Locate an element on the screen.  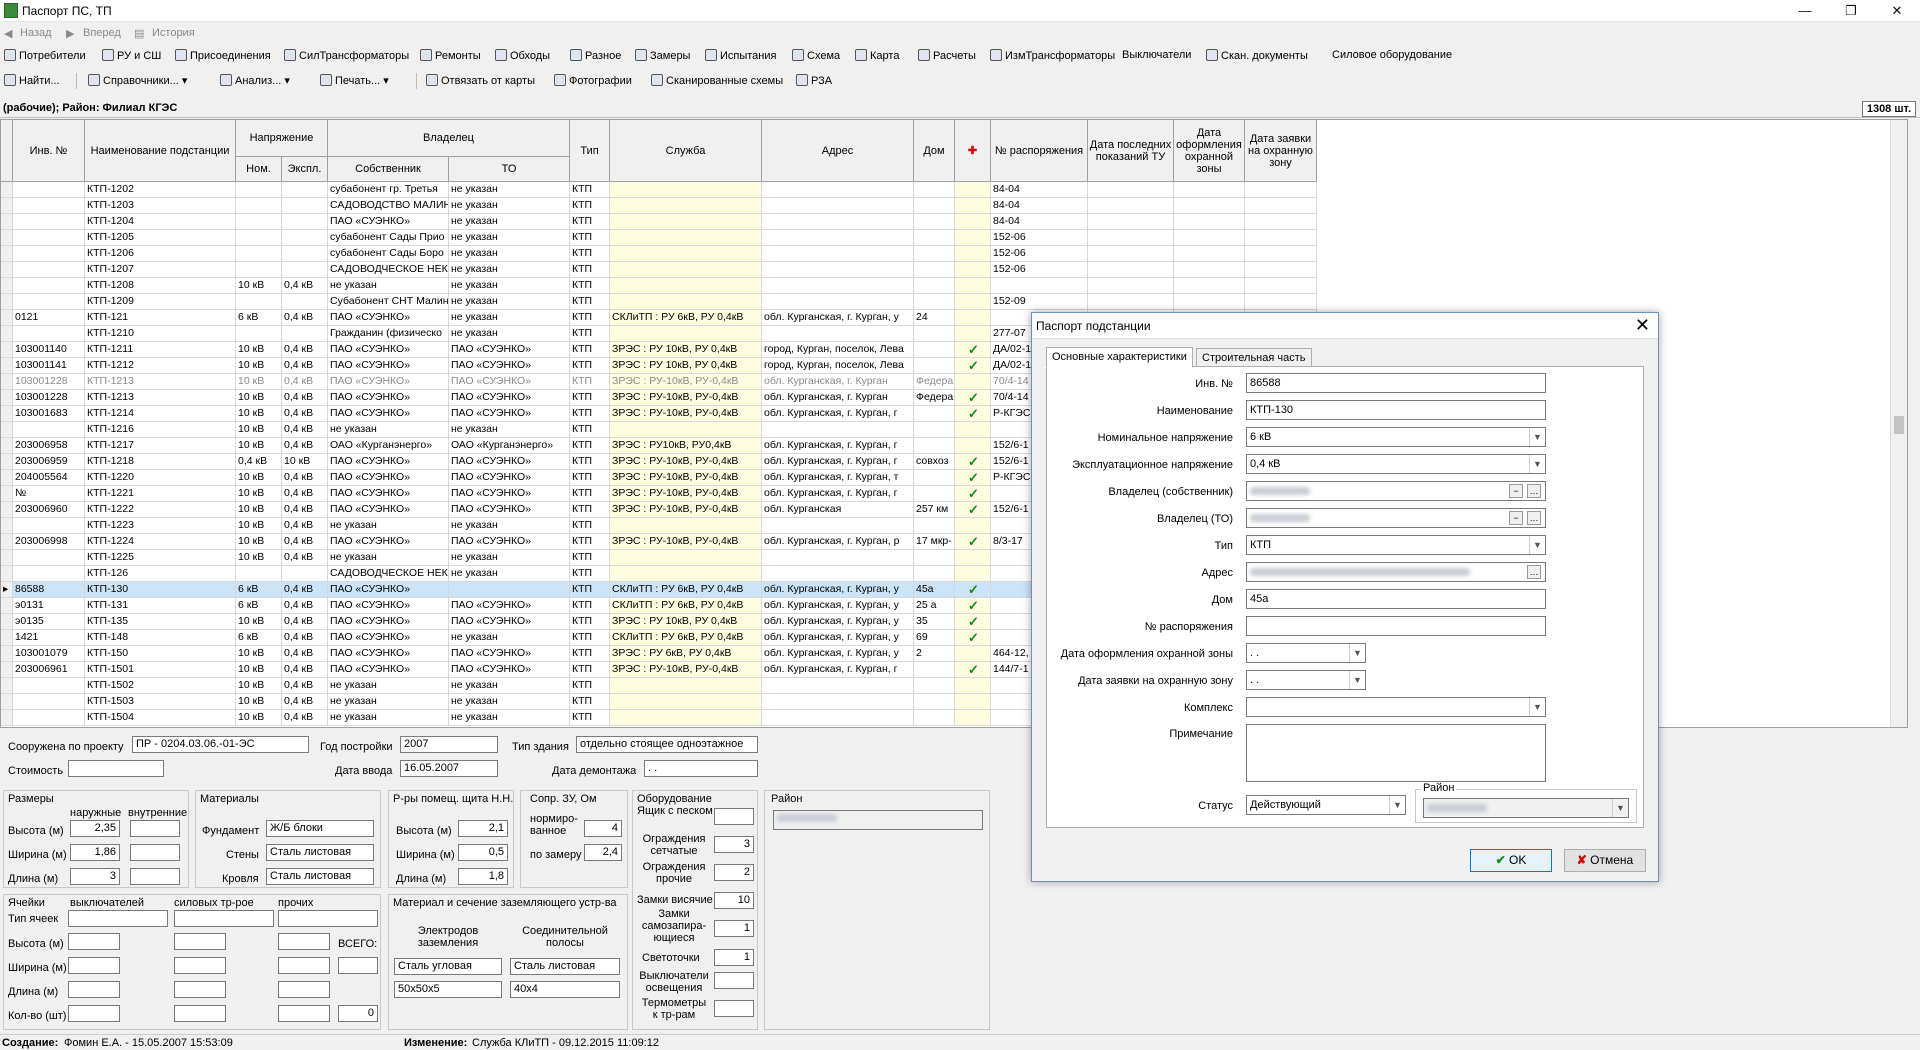
locks-field: 10 is located at coordinates (734, 900).